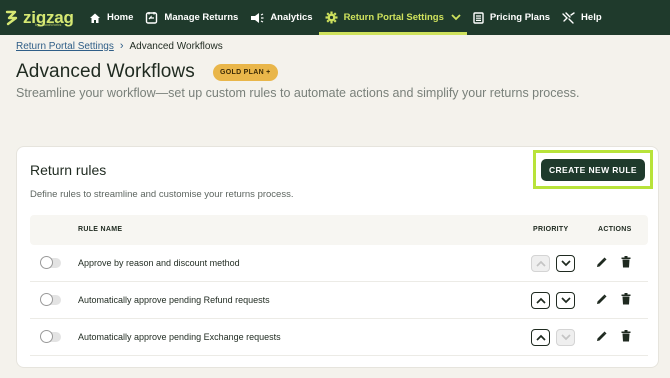 This screenshot has width=670, height=378. Describe the element at coordinates (176, 46) in the screenshot. I see `breadcrumb-current: Advanced Workflows` at that location.